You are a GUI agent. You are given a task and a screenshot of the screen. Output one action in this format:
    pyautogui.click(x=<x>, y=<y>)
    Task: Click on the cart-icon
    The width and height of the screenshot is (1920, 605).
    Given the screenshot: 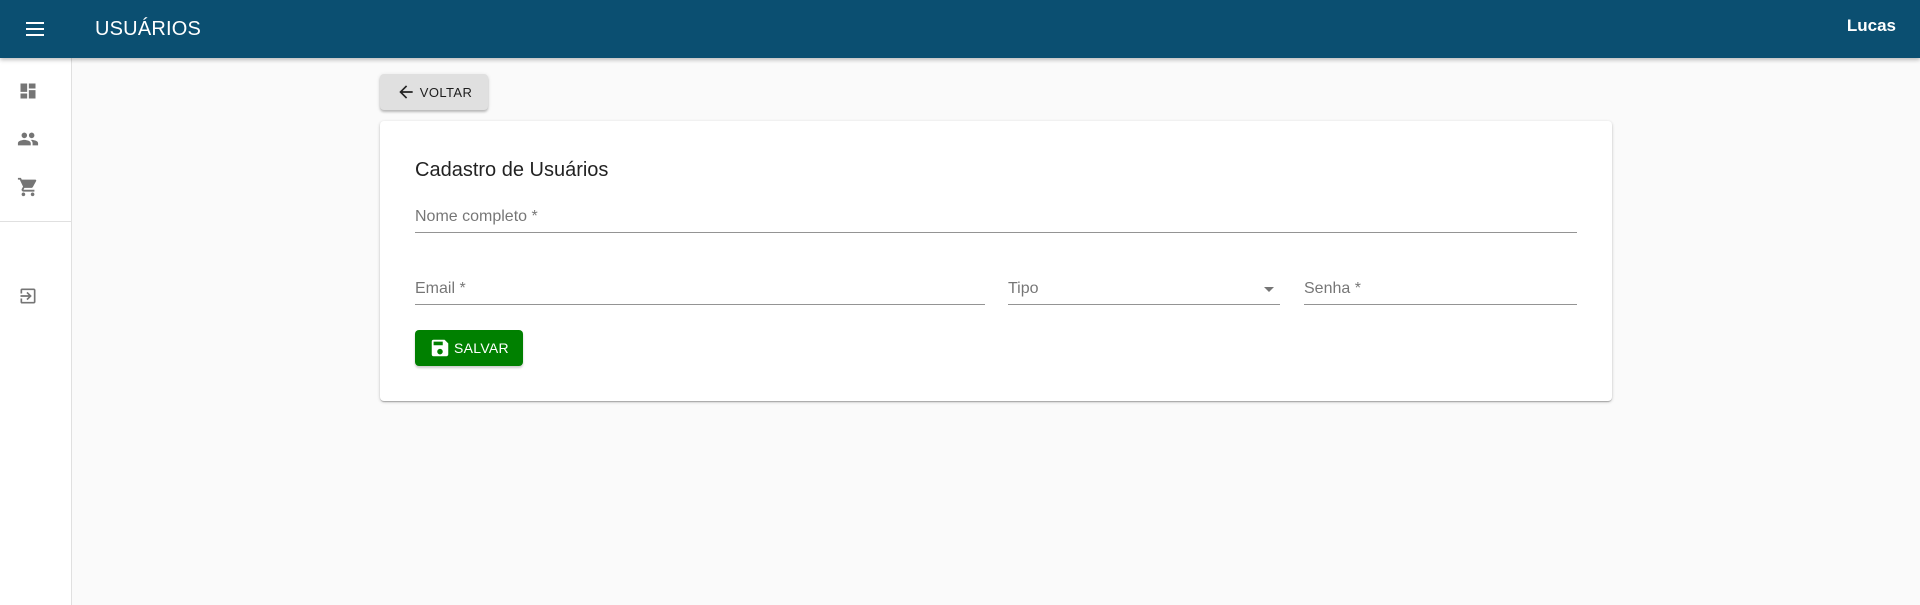 What is the action you would take?
    pyautogui.click(x=28, y=187)
    